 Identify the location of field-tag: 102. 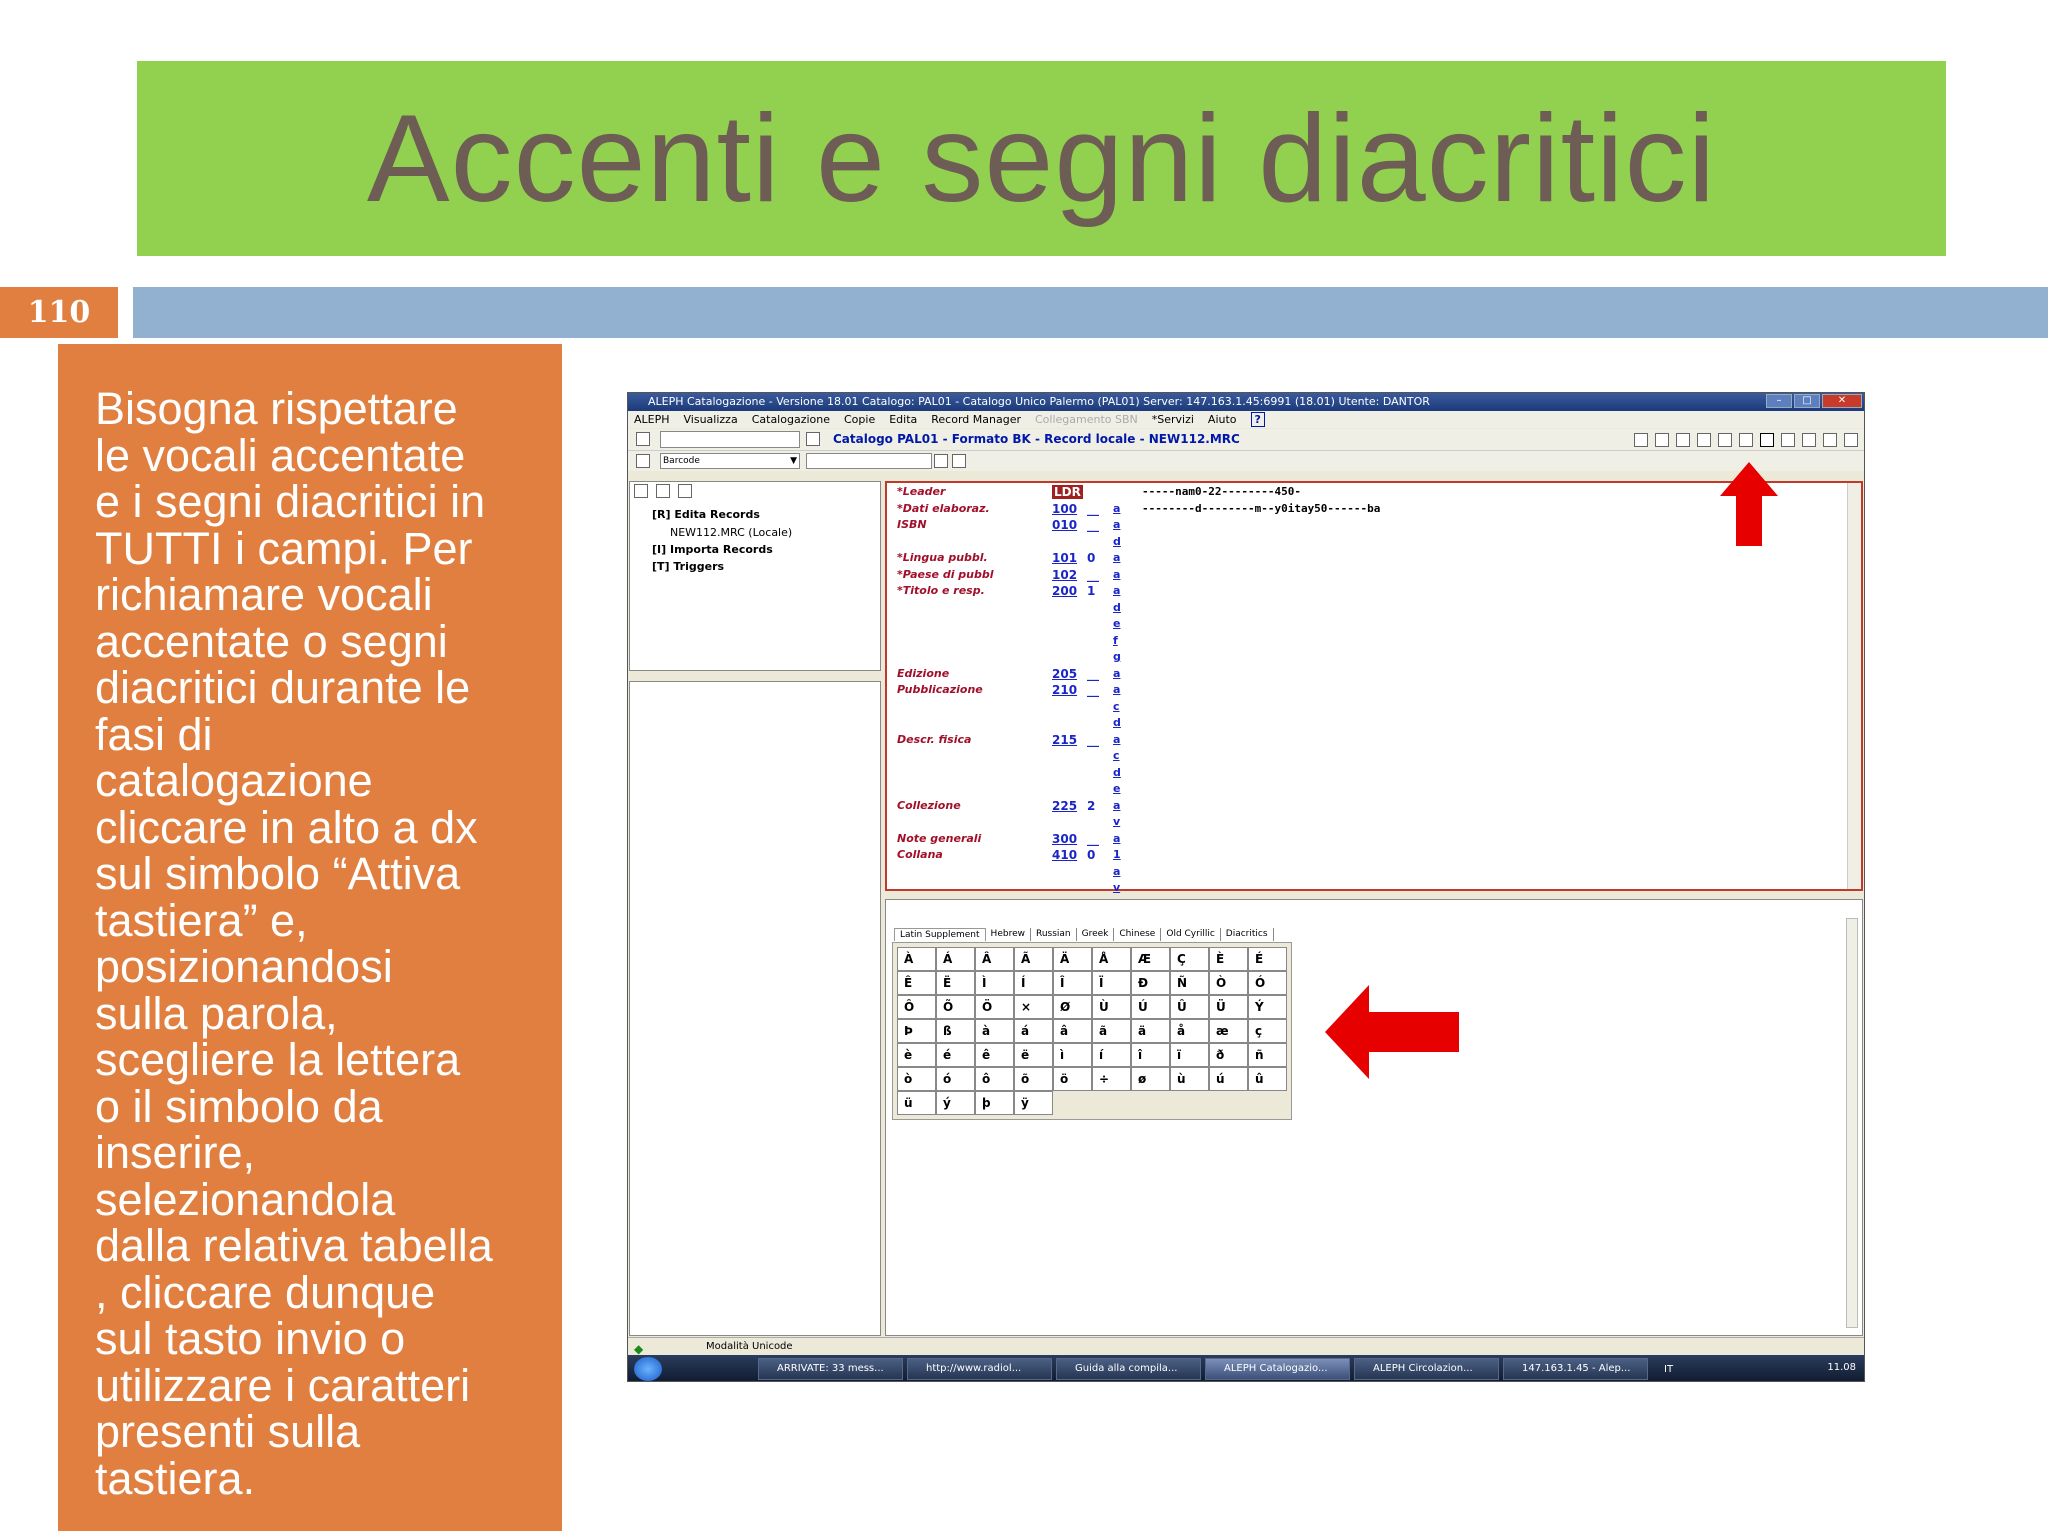
(1064, 575).